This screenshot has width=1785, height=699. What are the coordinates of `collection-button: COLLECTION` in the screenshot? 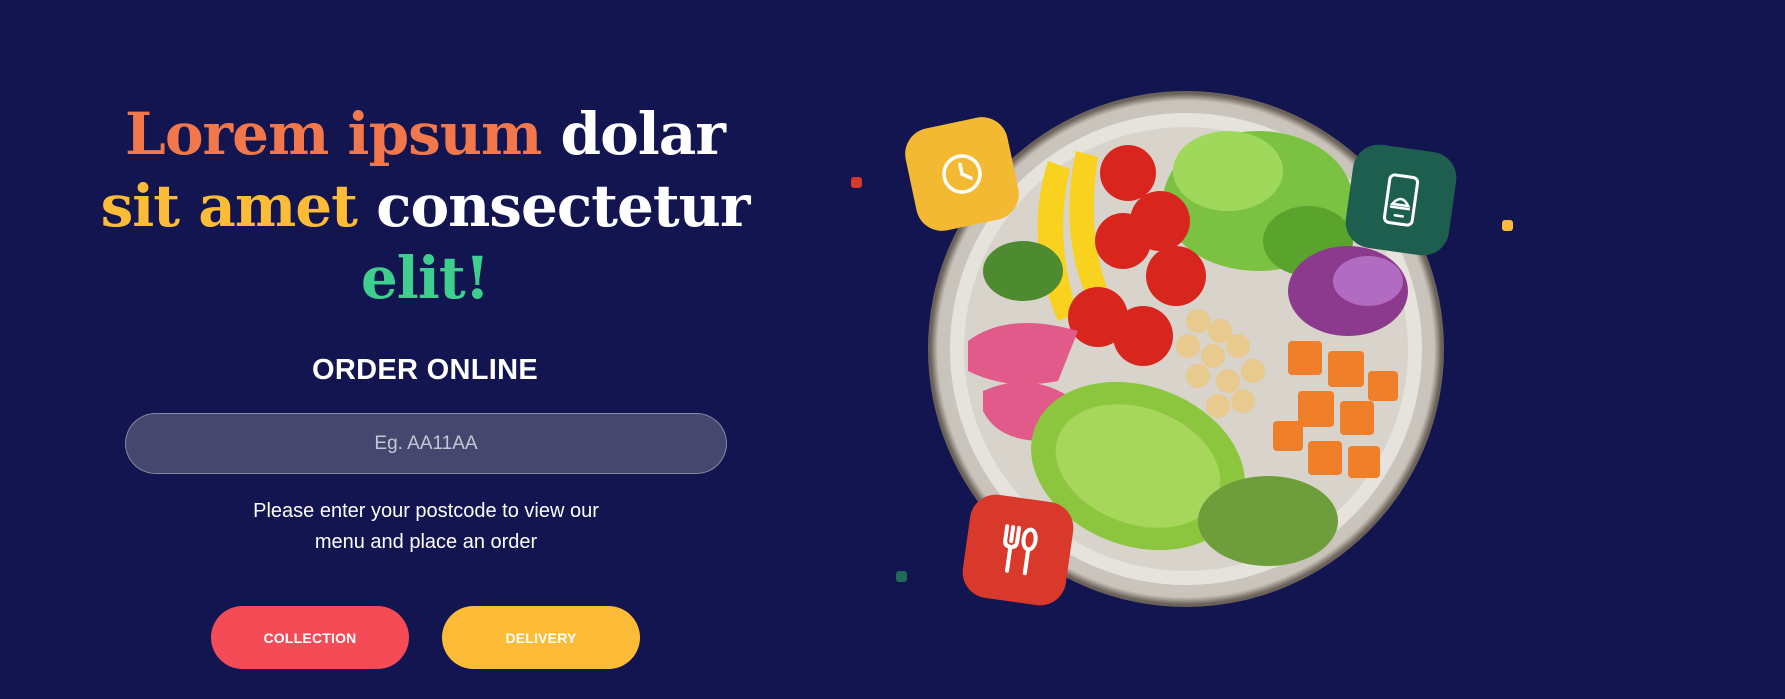 It's located at (310, 637).